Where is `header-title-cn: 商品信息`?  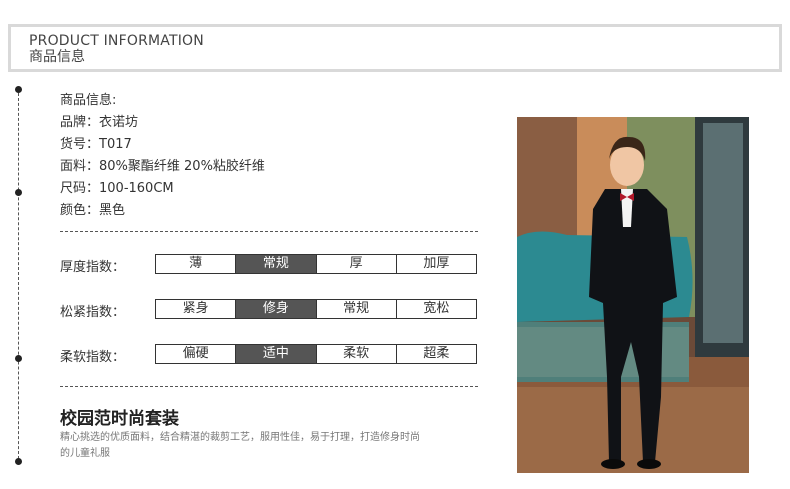 header-title-cn: 商品信息 is located at coordinates (57, 57).